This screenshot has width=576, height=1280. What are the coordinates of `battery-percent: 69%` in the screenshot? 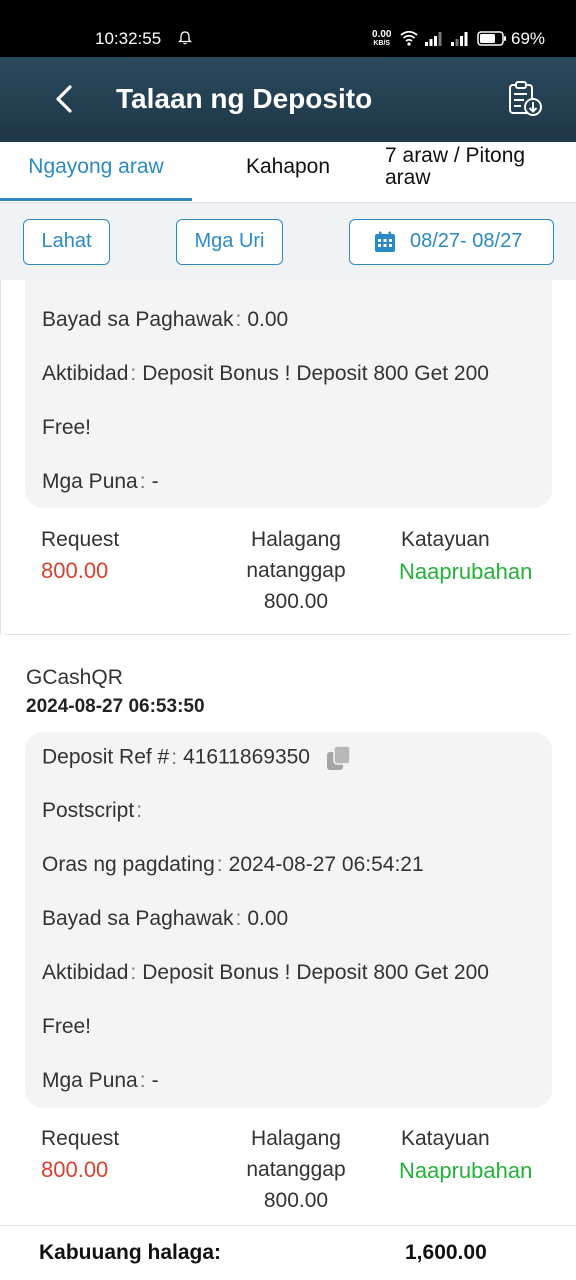 It's located at (528, 38).